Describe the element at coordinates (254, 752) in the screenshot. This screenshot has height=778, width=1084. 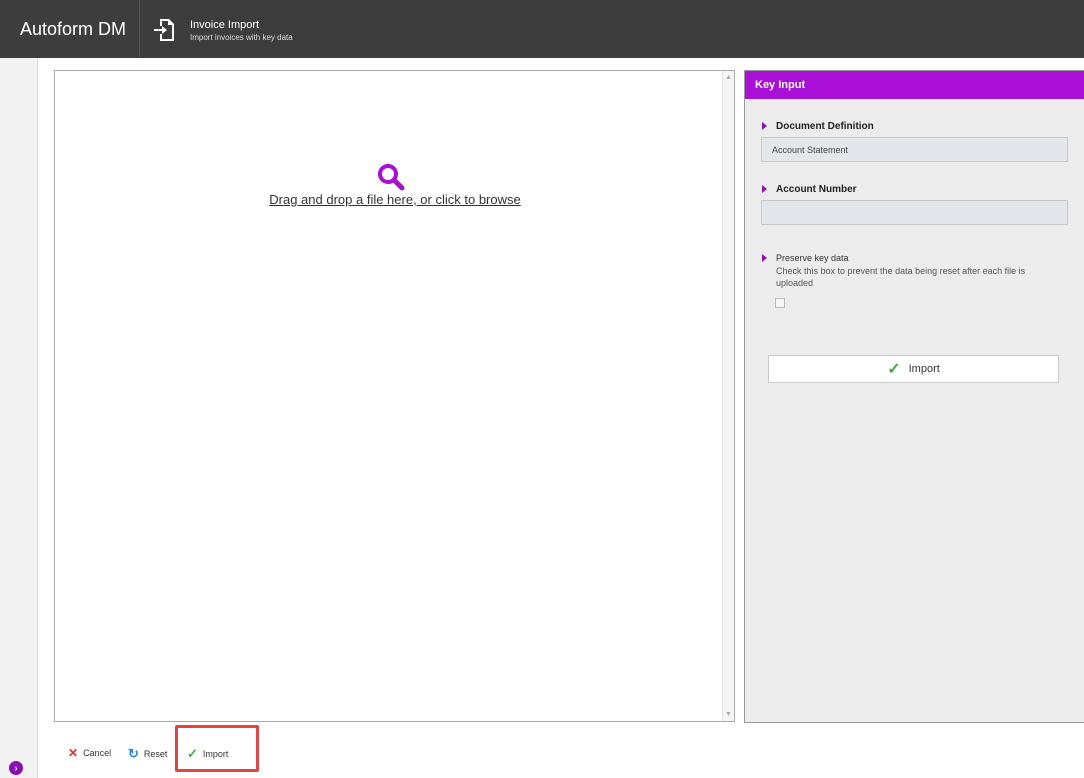
I see `bottom-toolbar: ✕ Cancel ↻ Reset ✓ Import` at that location.